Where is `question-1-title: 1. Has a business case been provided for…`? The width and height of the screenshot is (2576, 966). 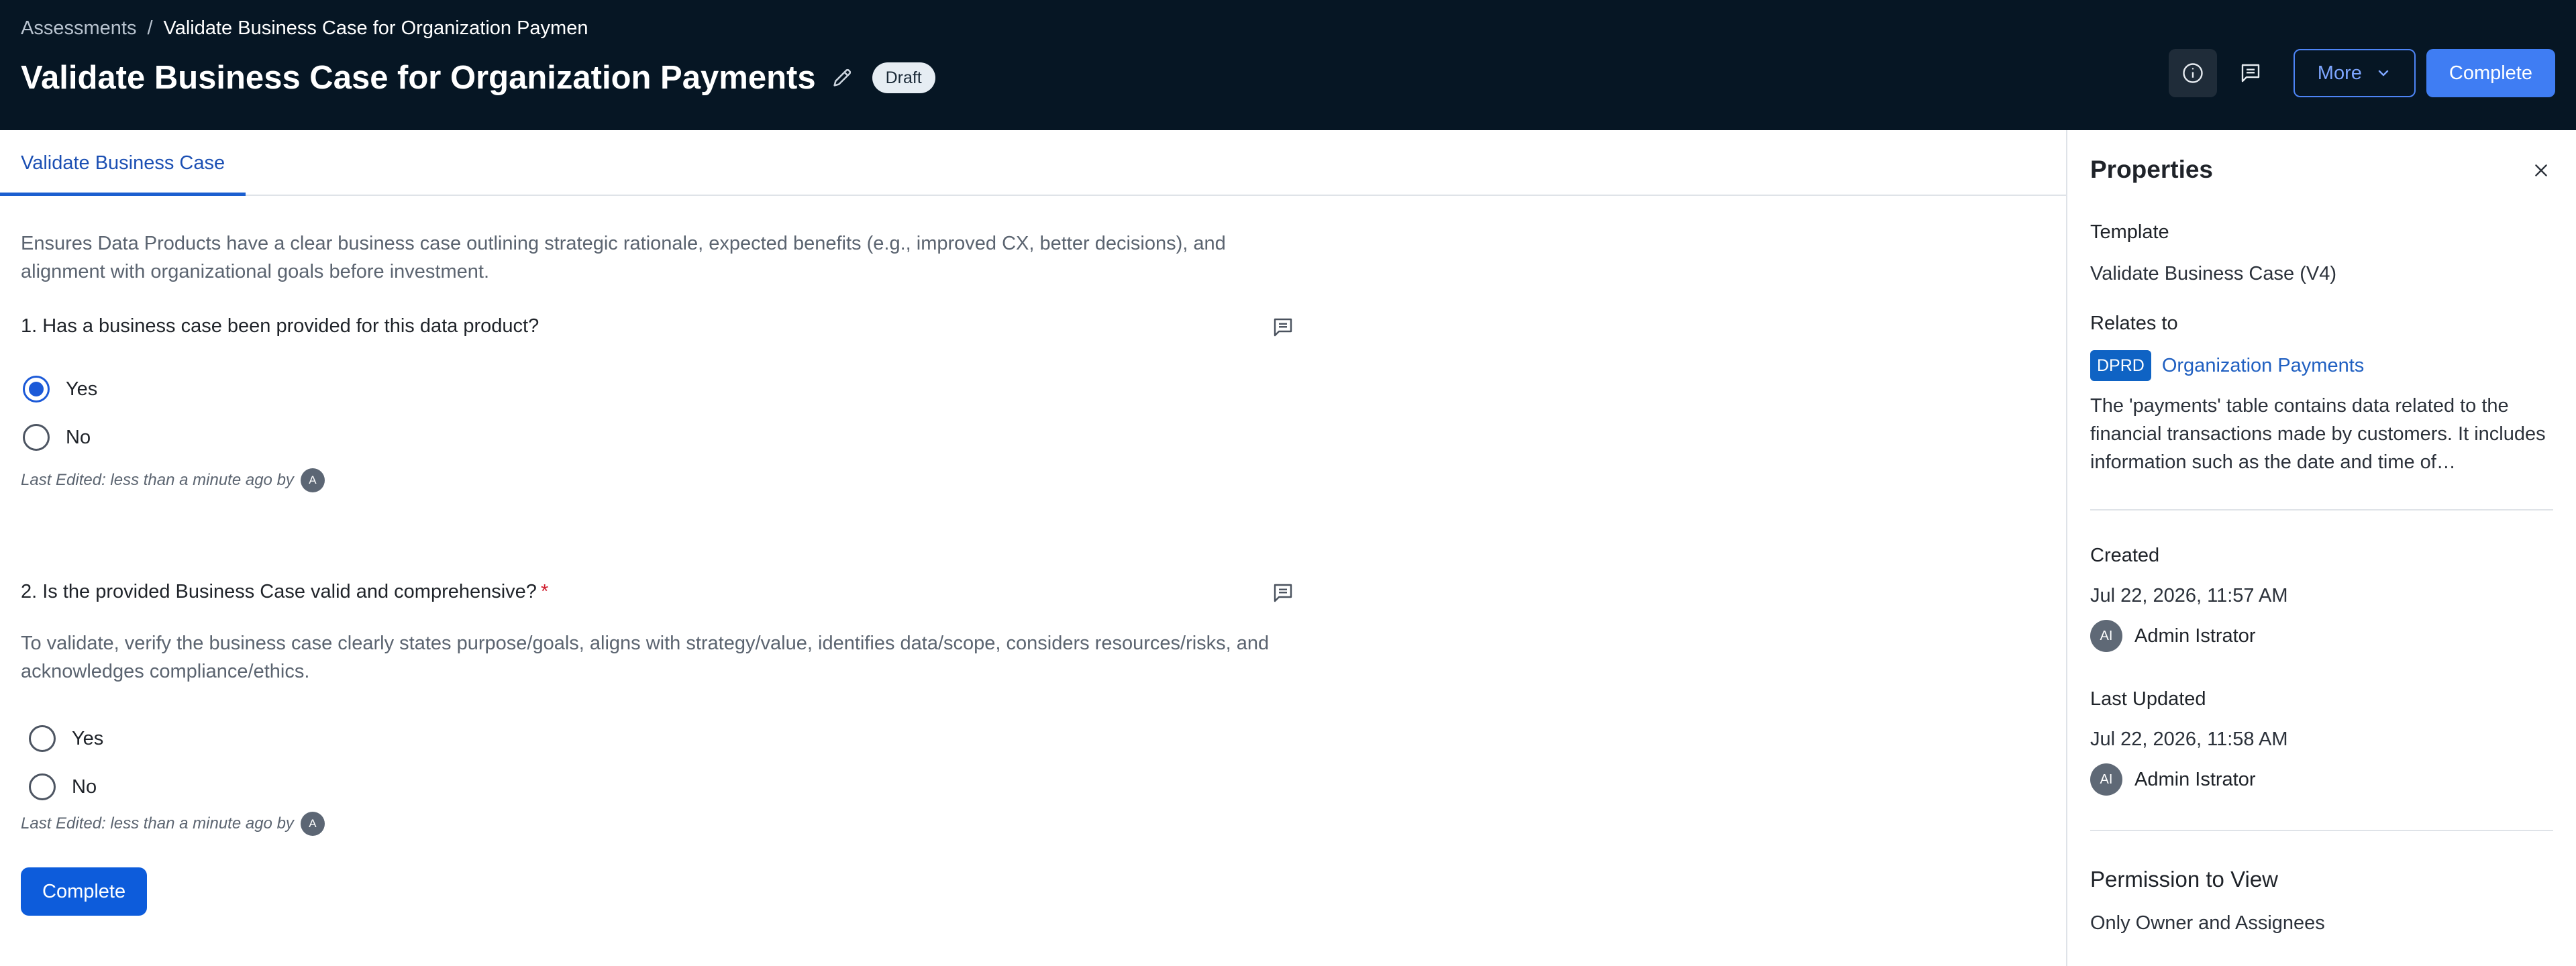 question-1-title: 1. Has a business case been provided for… is located at coordinates (280, 326).